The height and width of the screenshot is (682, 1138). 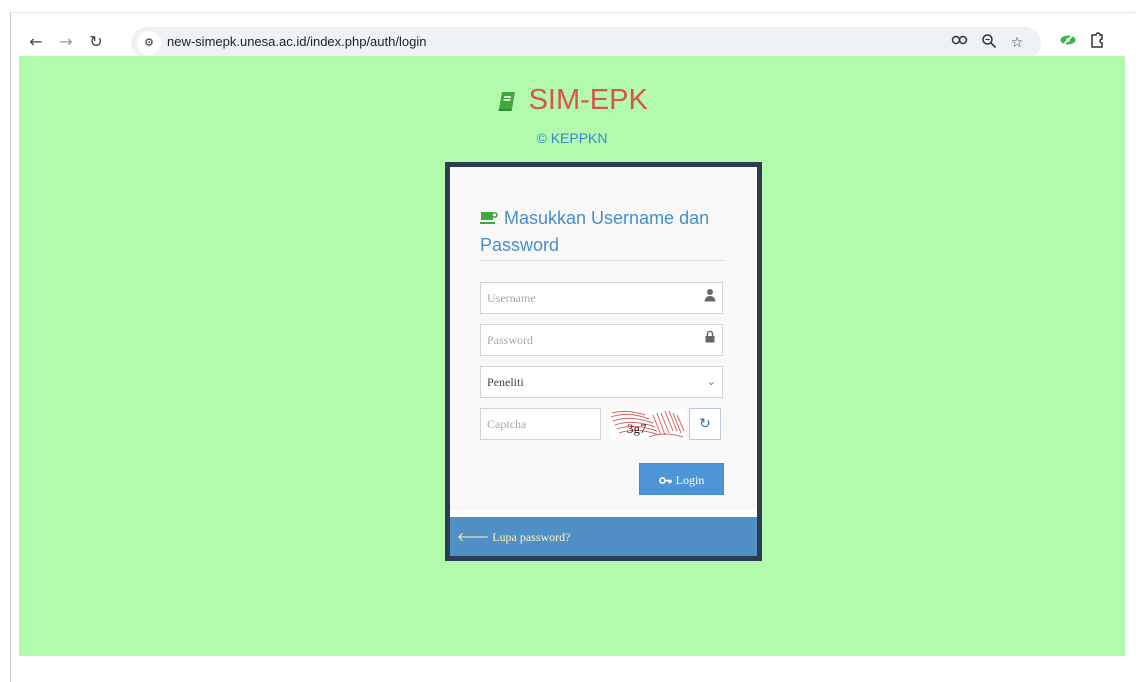 I want to click on refresh-icon: ↻, so click(x=705, y=424).